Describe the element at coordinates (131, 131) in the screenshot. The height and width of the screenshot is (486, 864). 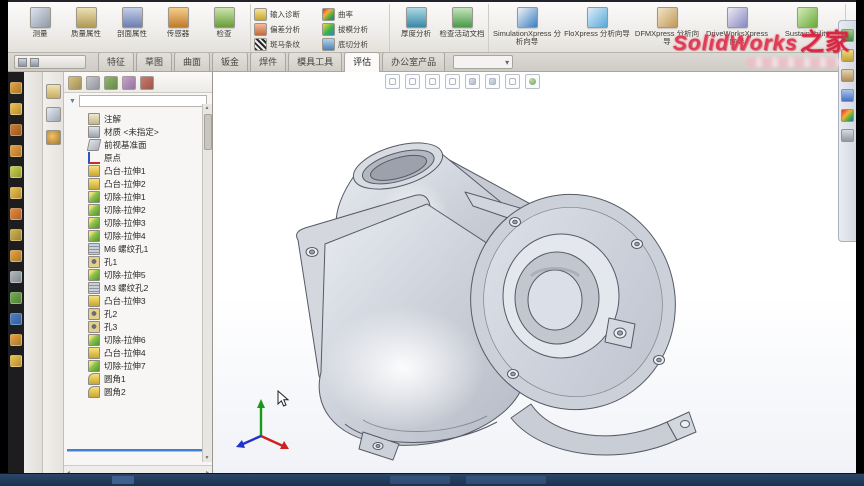
I see `feature-label: 材质 <未指定>` at that location.